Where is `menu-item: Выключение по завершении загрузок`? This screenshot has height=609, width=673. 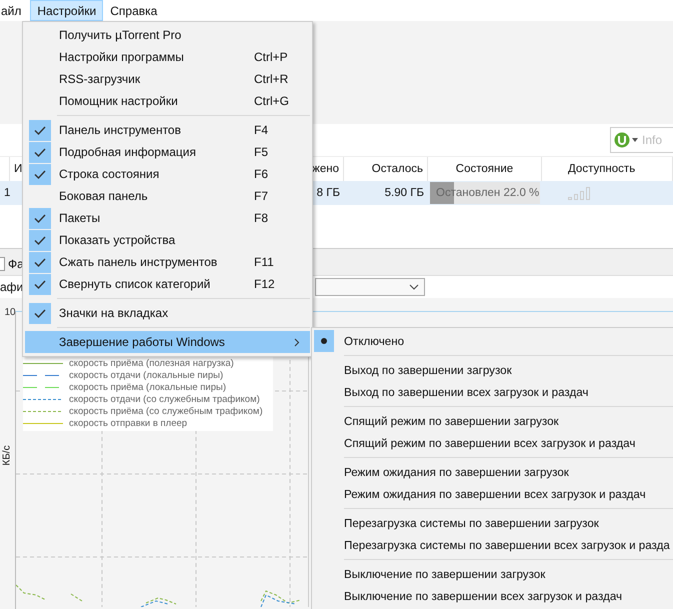 menu-item: Выключение по завершении загрузок is located at coordinates (492, 574).